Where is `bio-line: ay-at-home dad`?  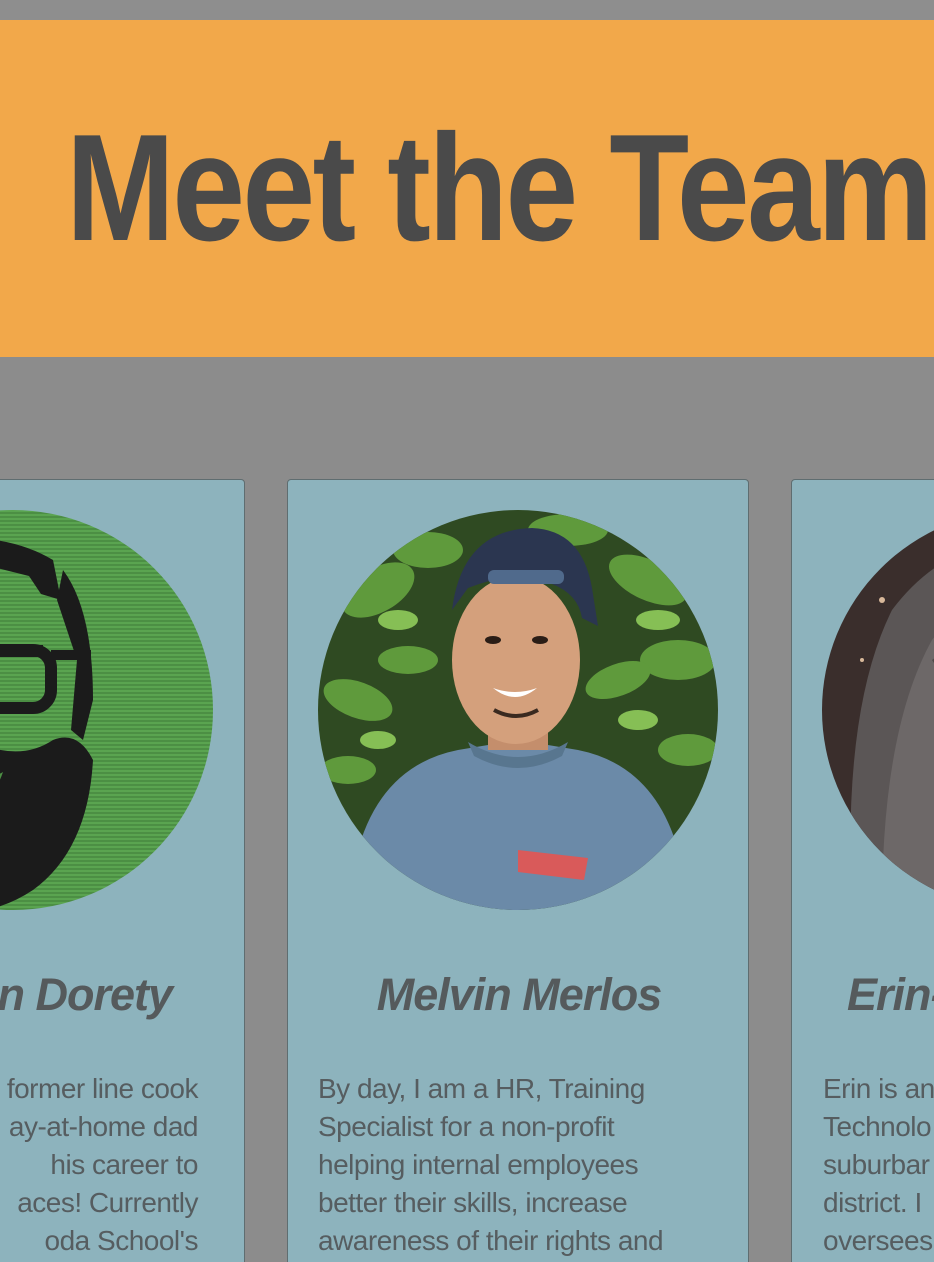 bio-line: ay-at-home dad is located at coordinates (103, 1126).